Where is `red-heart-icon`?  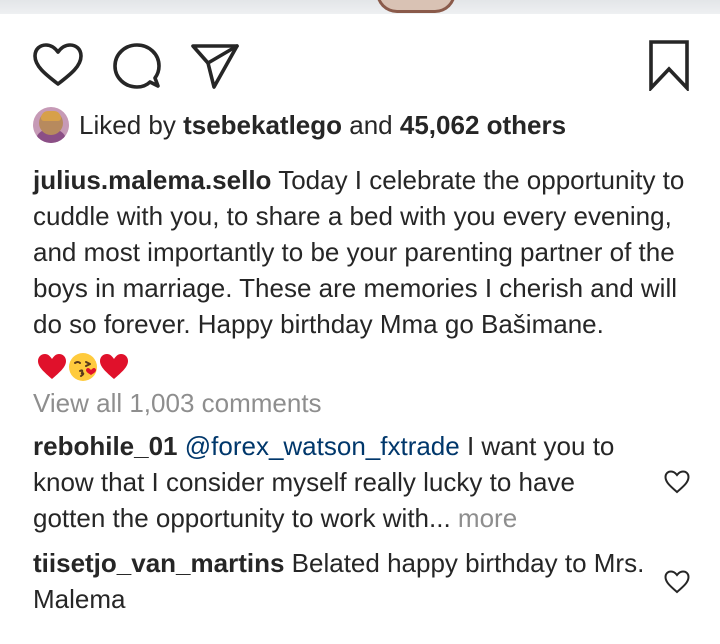
red-heart-icon is located at coordinates (52, 367).